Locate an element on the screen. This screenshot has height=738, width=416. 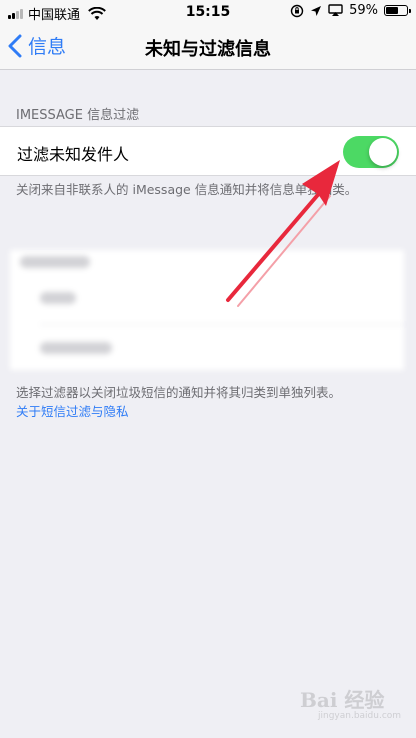
battery-percent: 59% is located at coordinates (363, 10).